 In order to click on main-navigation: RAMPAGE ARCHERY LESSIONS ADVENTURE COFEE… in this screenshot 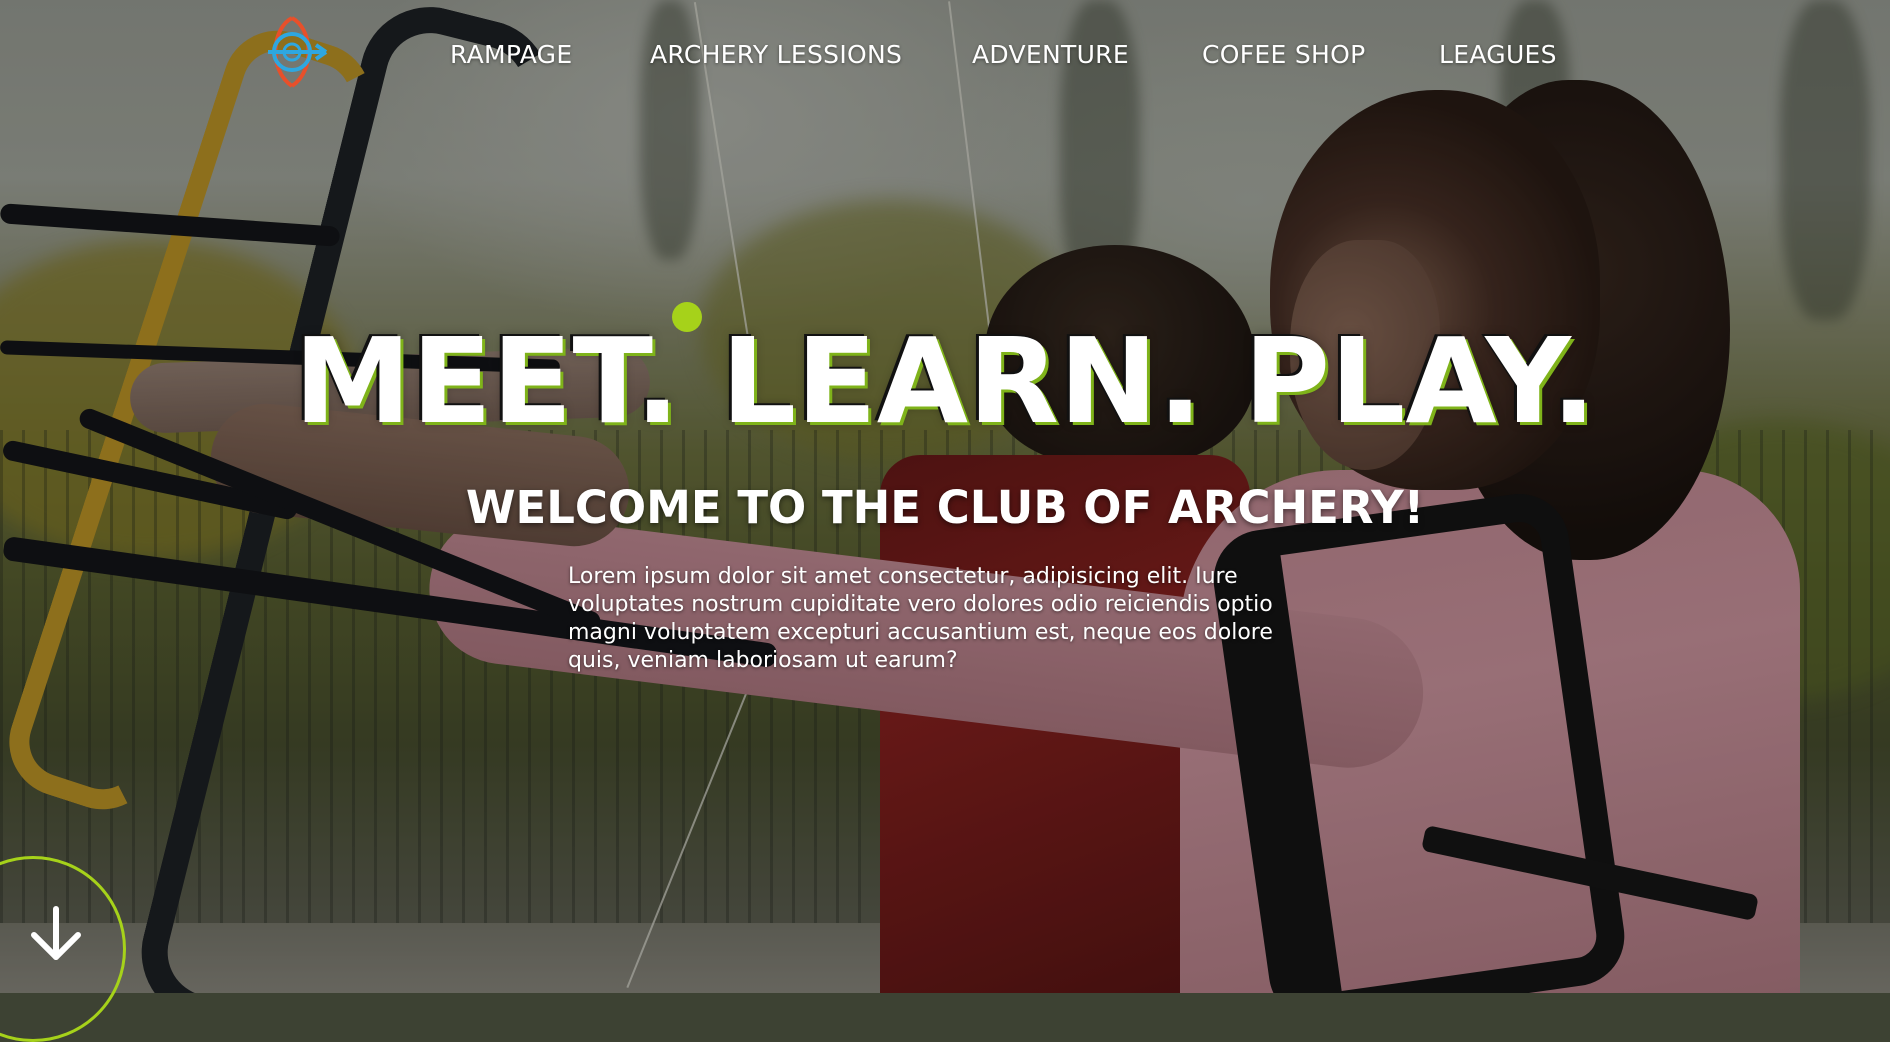, I will do `click(945, 58)`.